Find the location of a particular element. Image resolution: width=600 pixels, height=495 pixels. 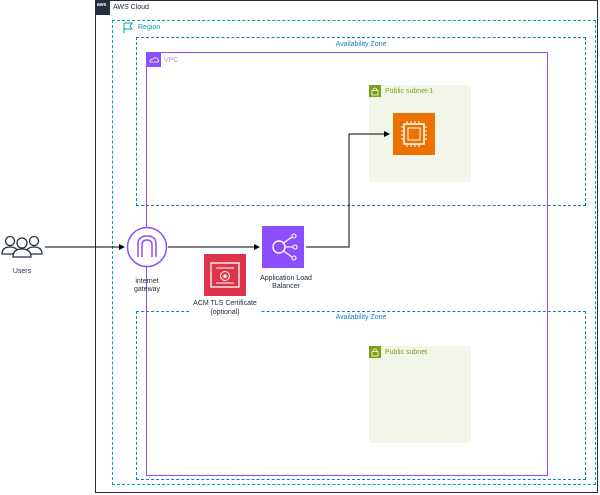

load-balancer-icon is located at coordinates (283, 247).